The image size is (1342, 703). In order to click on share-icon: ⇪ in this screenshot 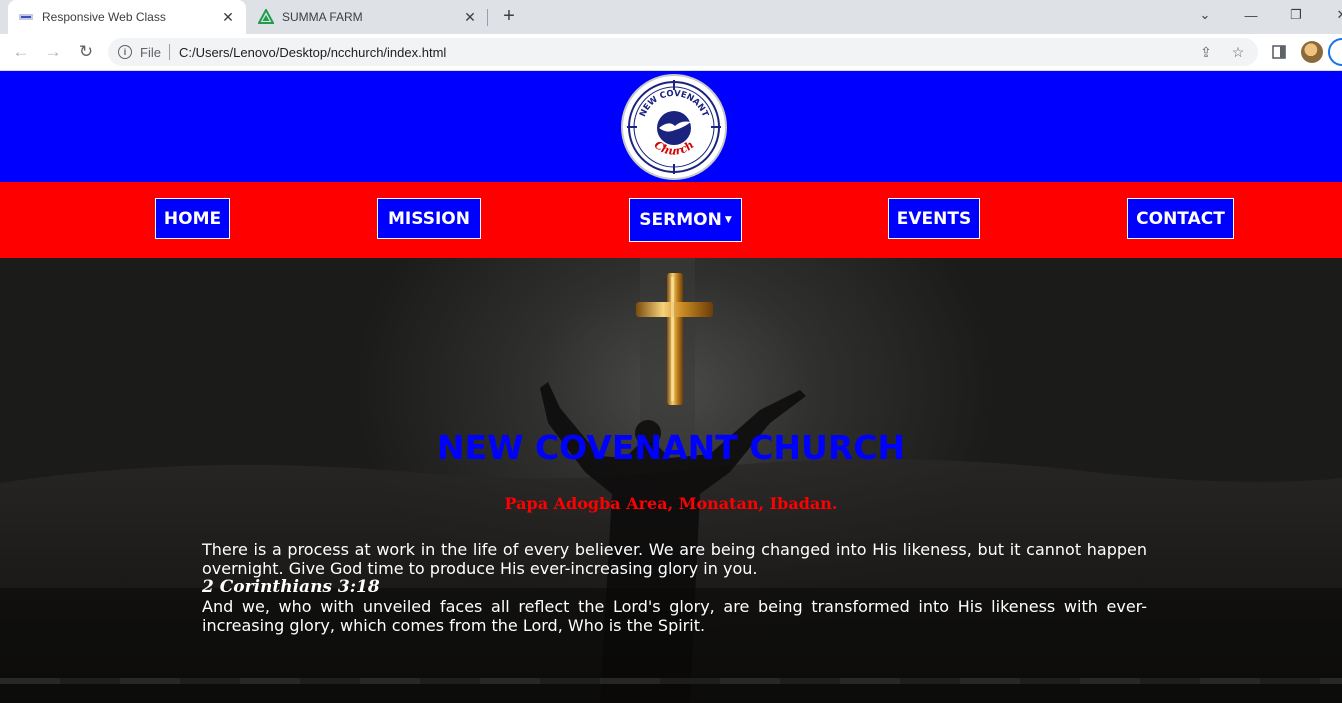, I will do `click(1206, 52)`.